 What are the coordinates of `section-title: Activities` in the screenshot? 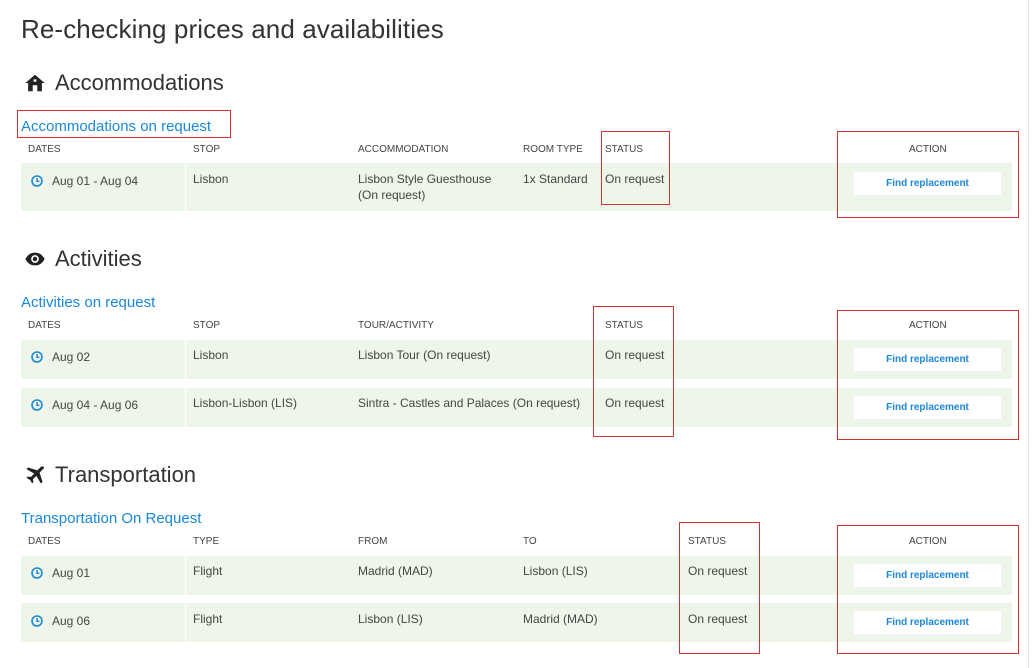 It's located at (98, 258).